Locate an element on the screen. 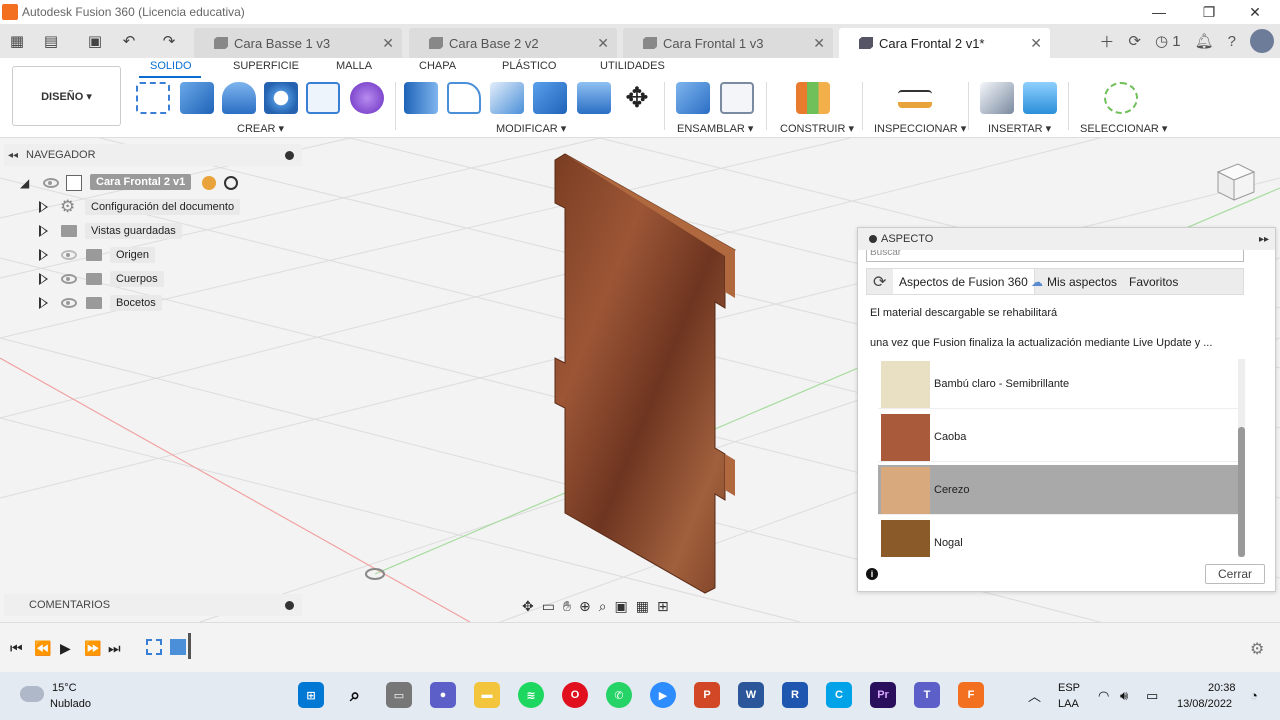  tab-malla: MALLA is located at coordinates (354, 66).